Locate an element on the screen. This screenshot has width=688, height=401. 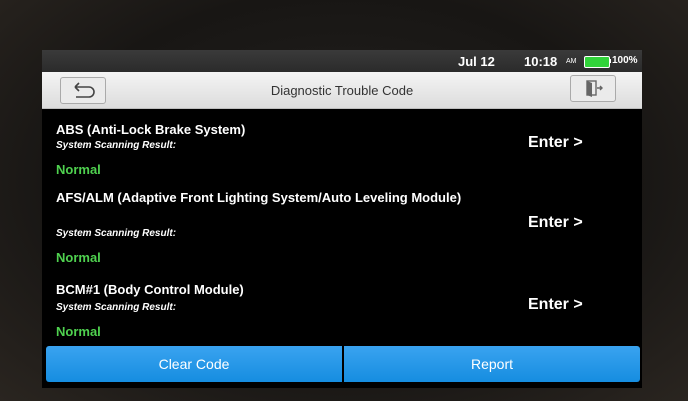
system-name: ABS (Anti-Lock Brake System) is located at coordinates (151, 129).